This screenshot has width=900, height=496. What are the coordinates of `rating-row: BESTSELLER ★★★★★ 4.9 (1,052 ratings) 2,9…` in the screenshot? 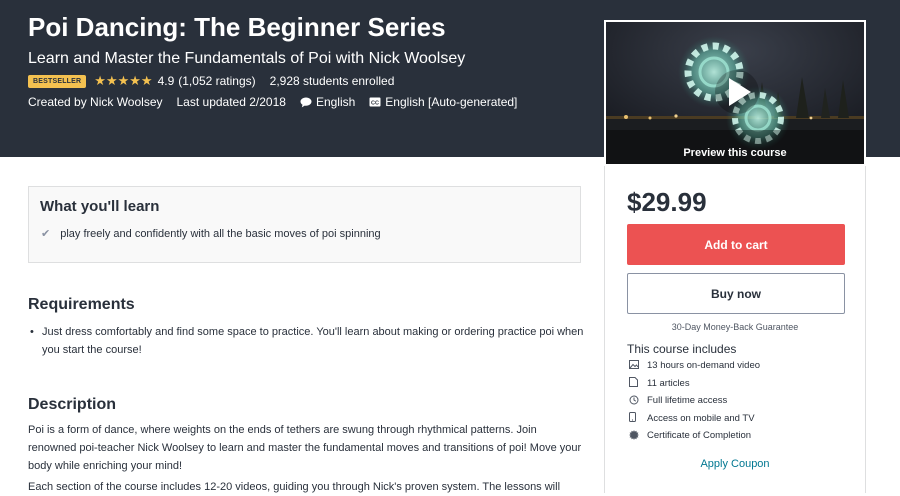 It's located at (211, 81).